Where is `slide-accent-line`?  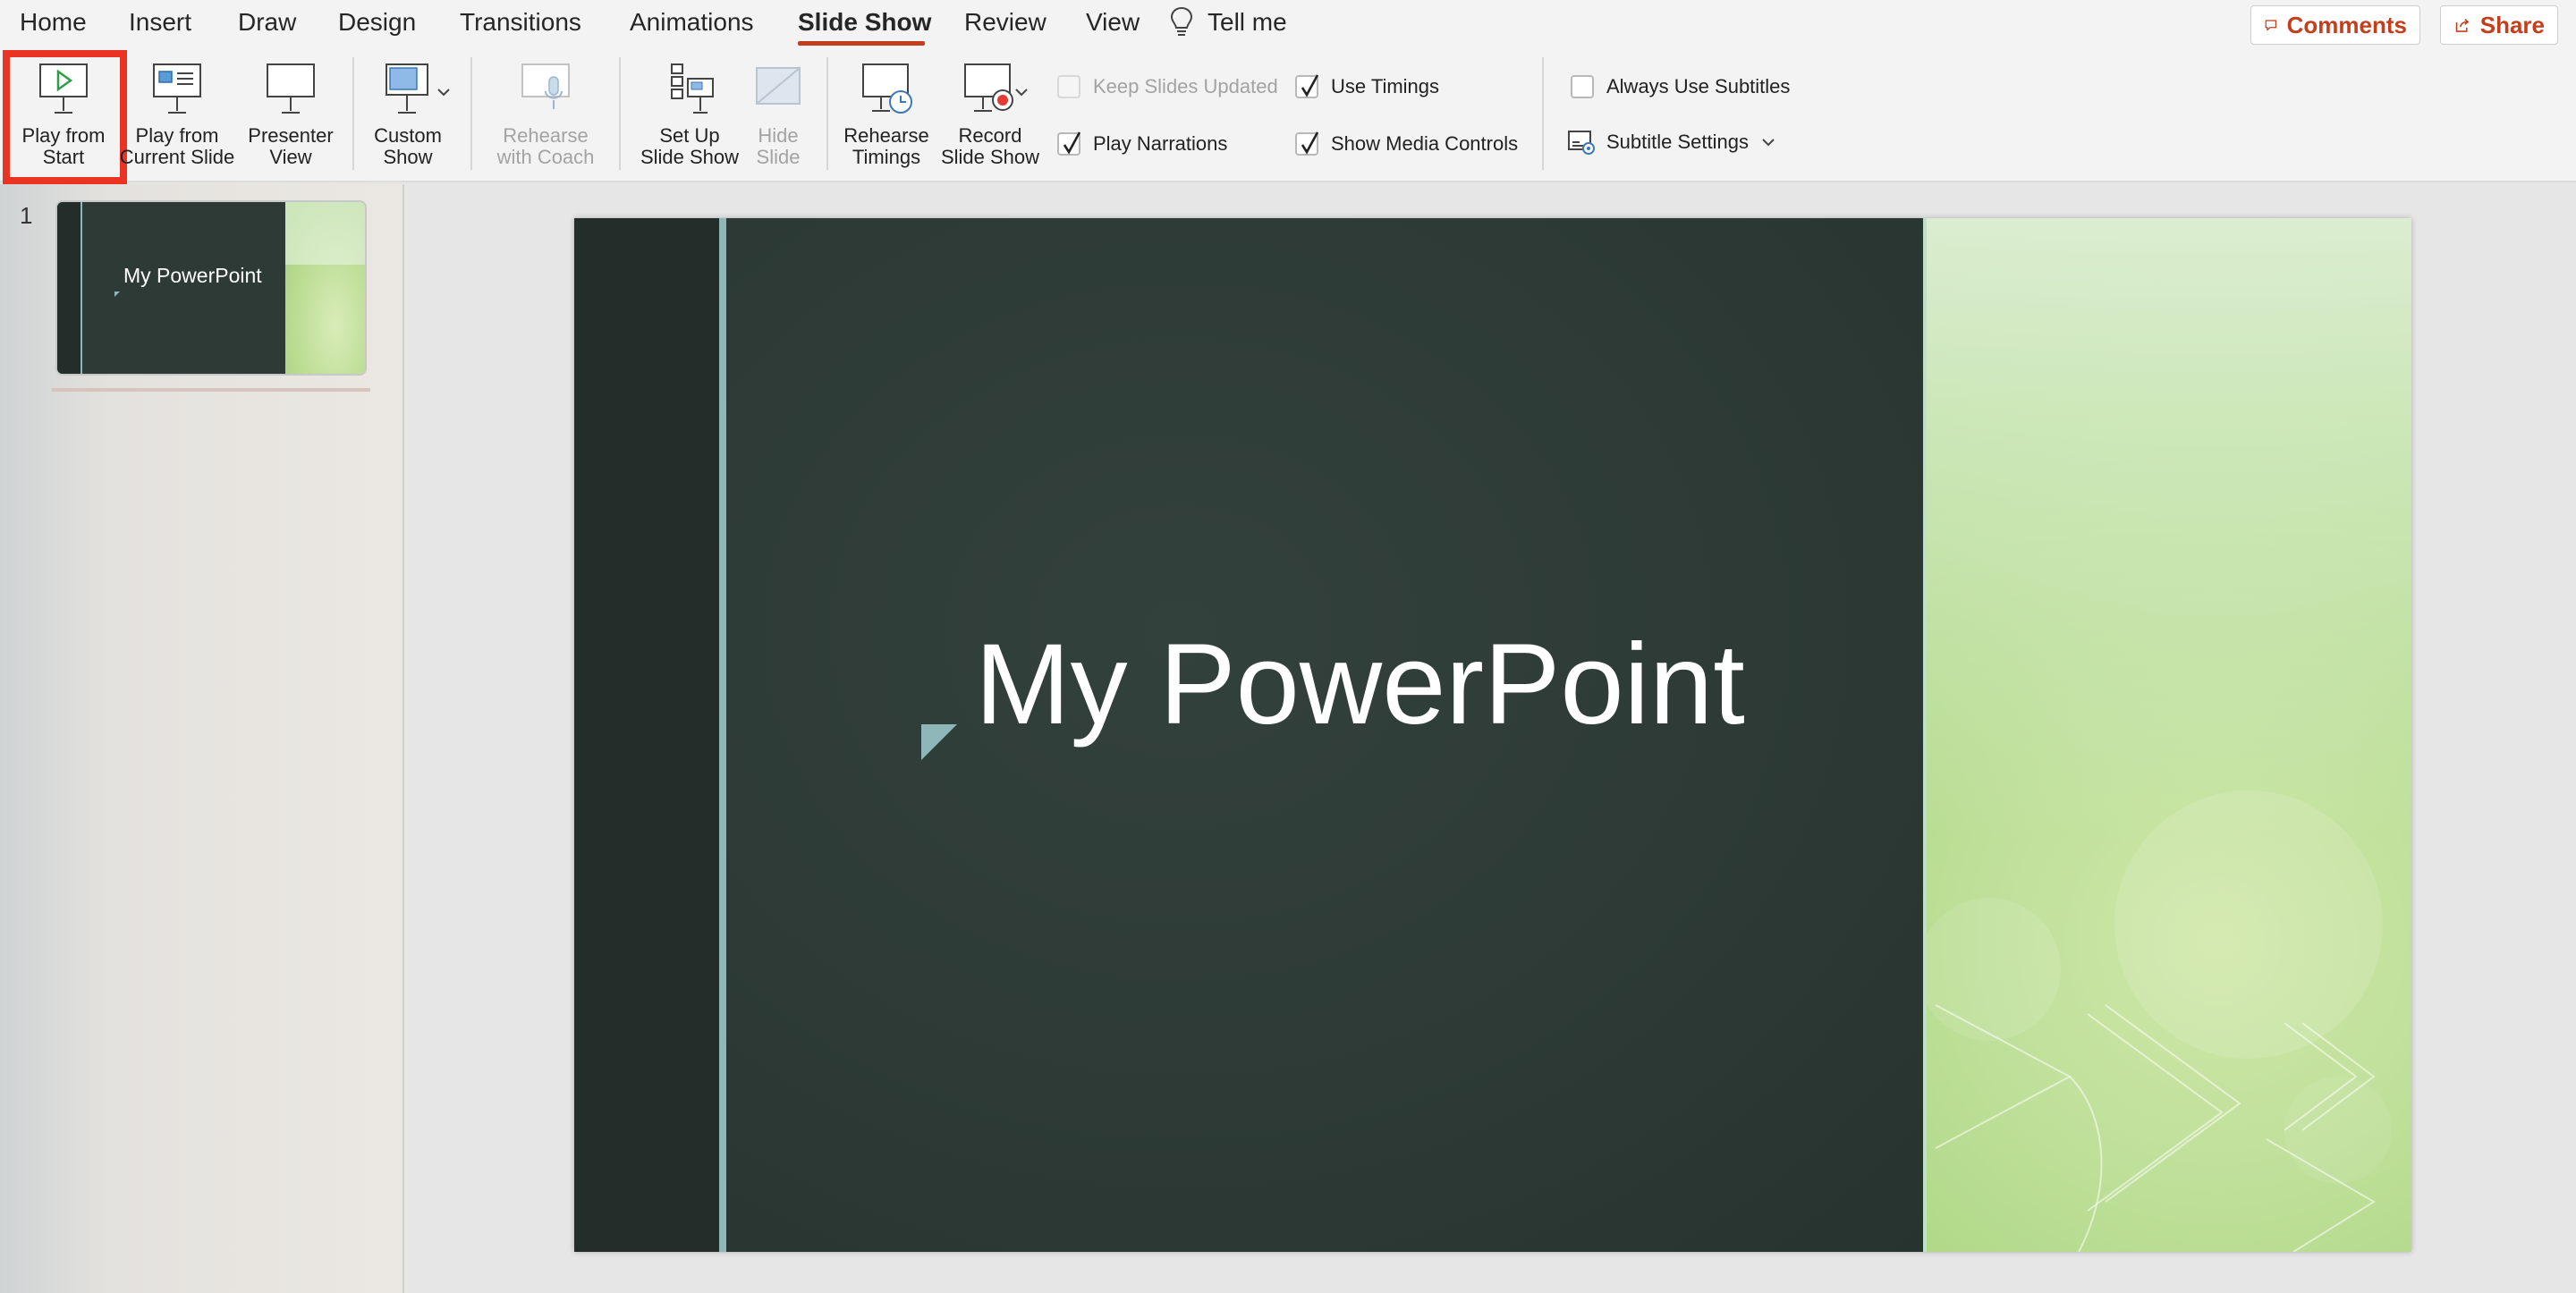 slide-accent-line is located at coordinates (722, 735).